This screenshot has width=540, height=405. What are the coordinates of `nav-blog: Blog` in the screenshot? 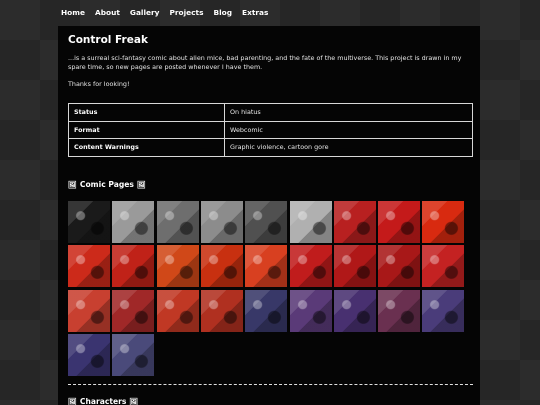 It's located at (222, 13).